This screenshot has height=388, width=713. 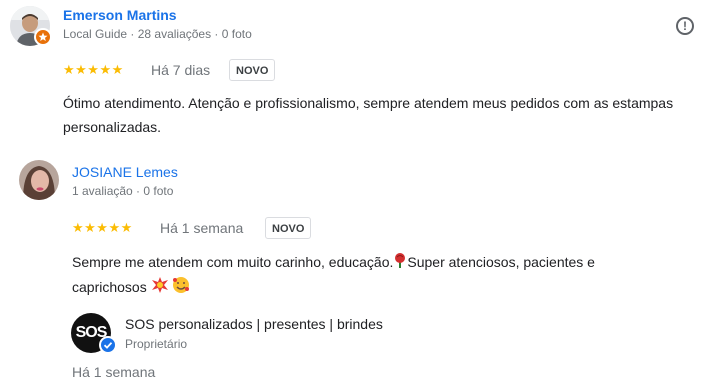 What do you see at coordinates (43, 37) in the screenshot?
I see `local-guide-icon` at bounding box center [43, 37].